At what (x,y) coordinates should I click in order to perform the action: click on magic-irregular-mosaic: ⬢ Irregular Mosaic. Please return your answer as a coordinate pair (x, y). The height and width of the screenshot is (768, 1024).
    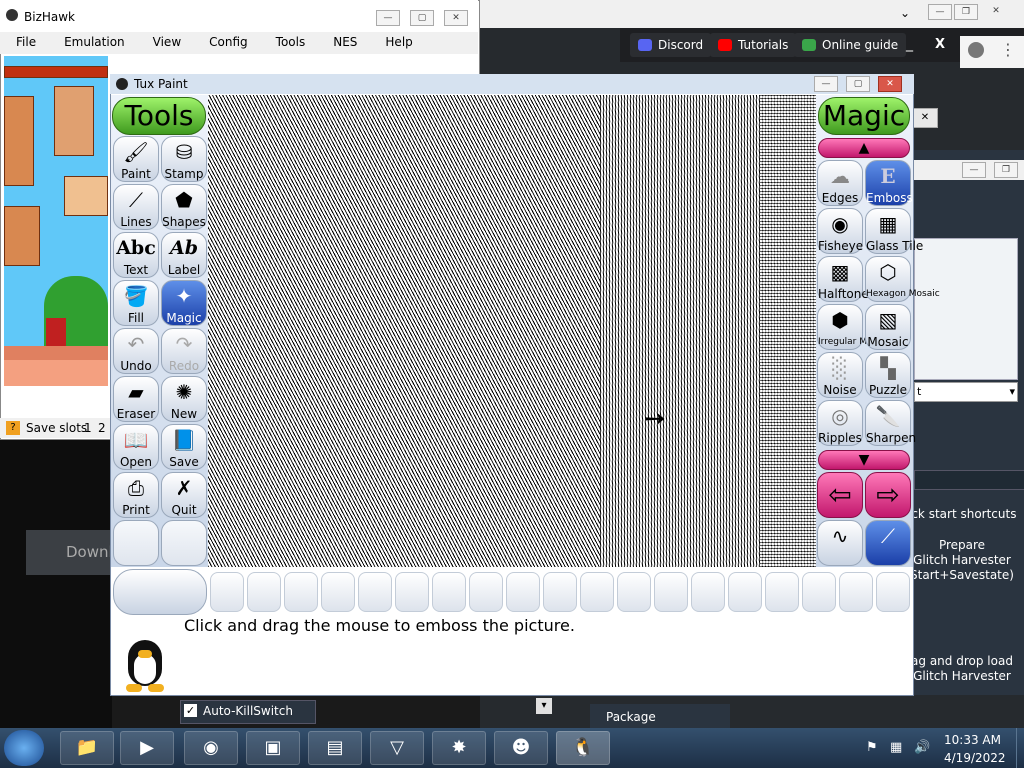
    Looking at the image, I should click on (853, 327).